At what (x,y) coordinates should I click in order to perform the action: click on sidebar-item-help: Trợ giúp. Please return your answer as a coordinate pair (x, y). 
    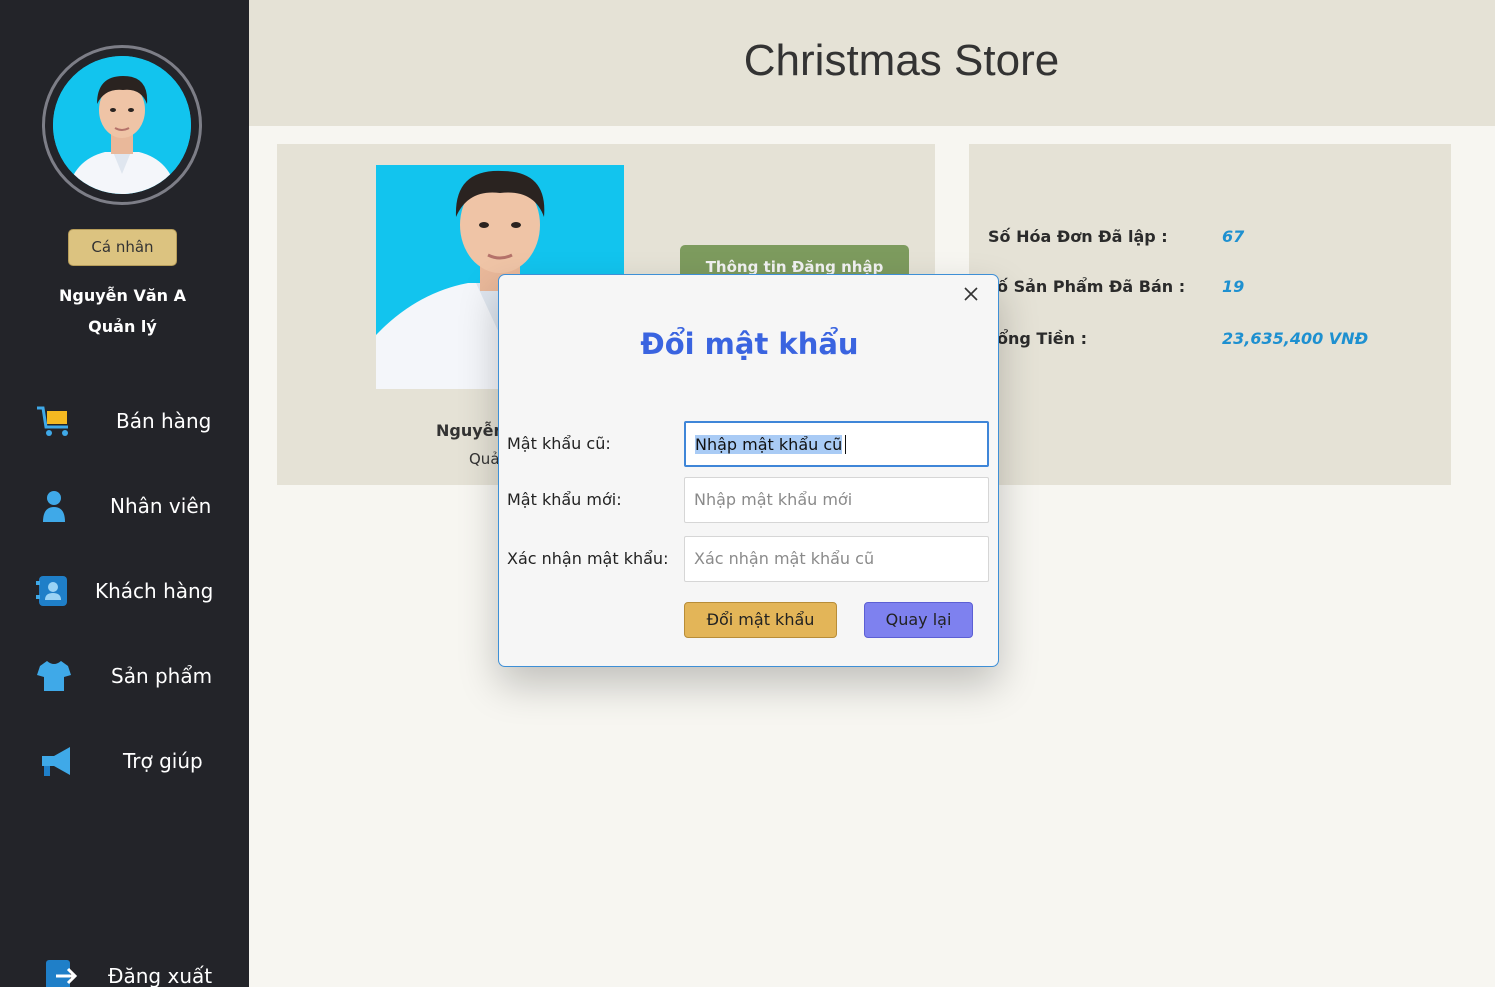
    Looking at the image, I should click on (124, 761).